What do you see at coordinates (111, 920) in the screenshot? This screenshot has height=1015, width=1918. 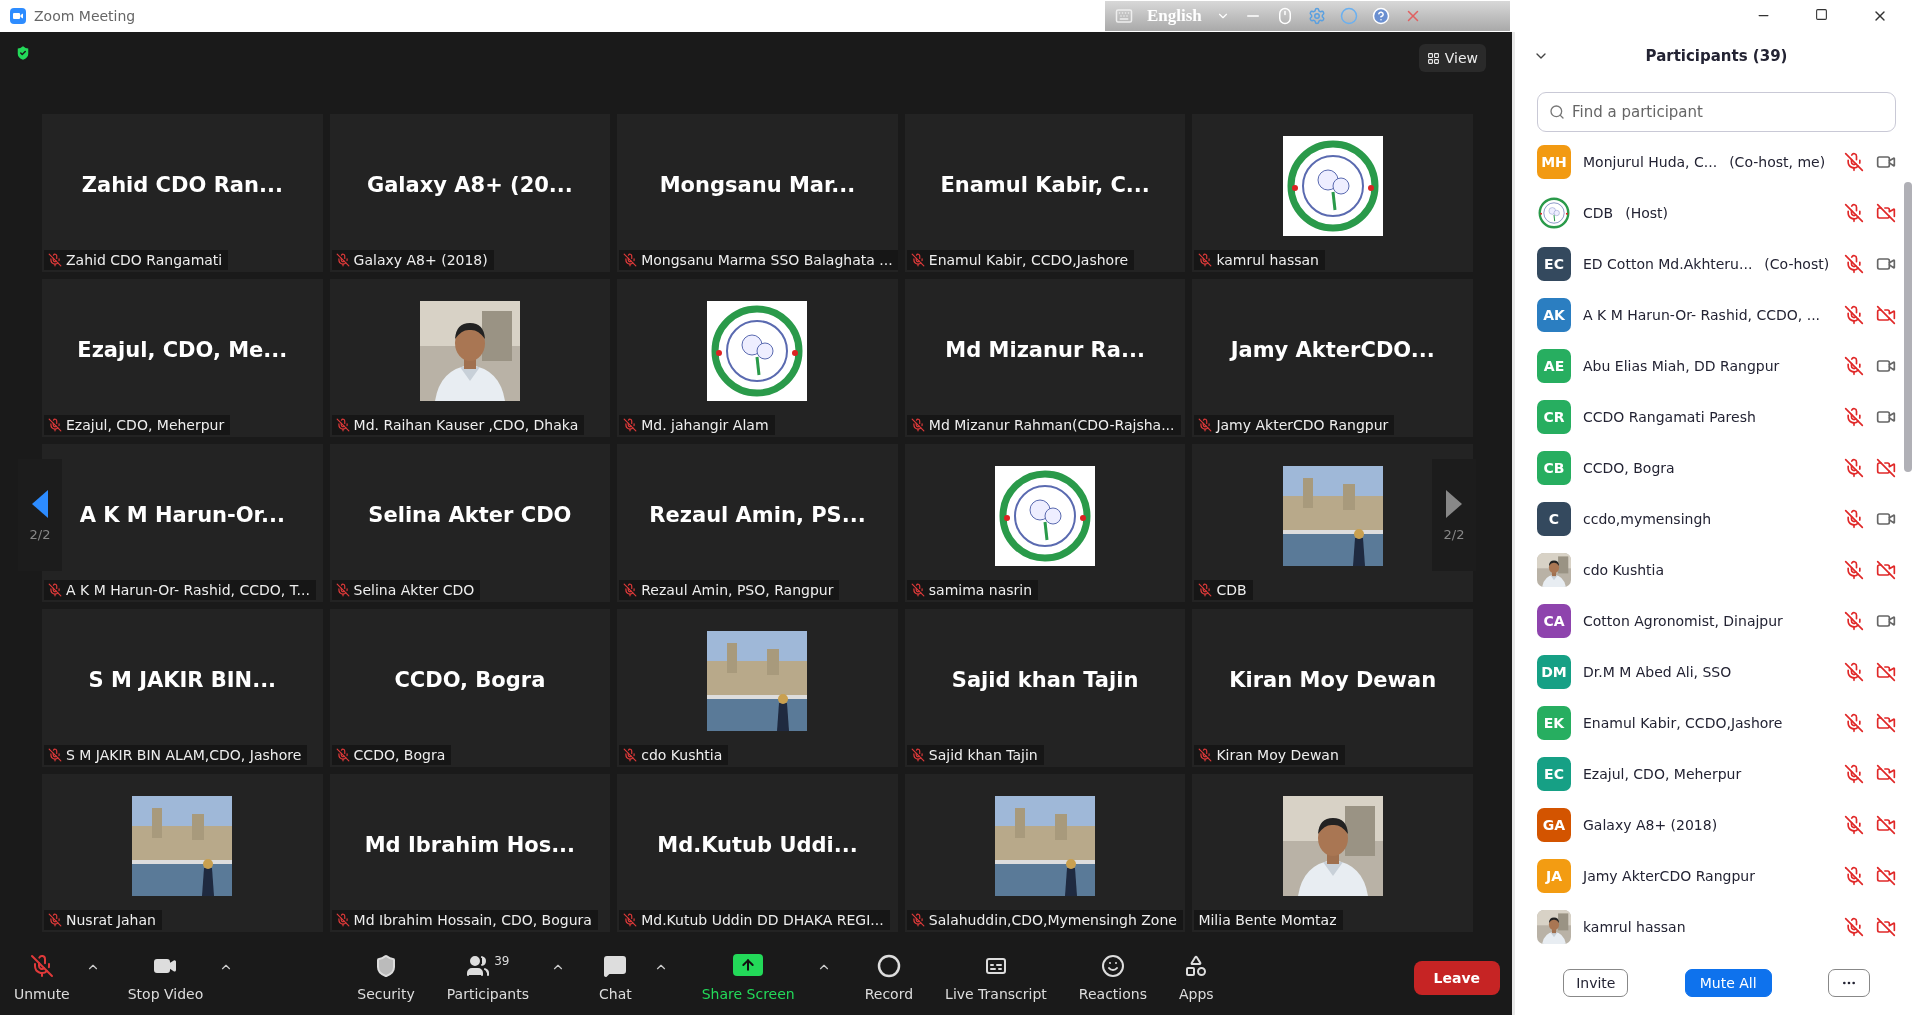 I see `tile-name: Nusrat Jahan` at bounding box center [111, 920].